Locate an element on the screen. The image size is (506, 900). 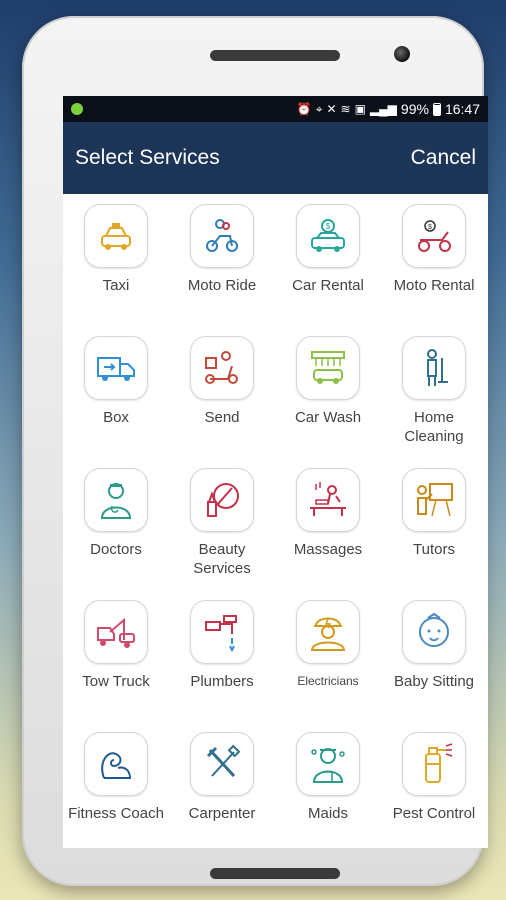
service-tile: Pest Control is located at coordinates (434, 790).